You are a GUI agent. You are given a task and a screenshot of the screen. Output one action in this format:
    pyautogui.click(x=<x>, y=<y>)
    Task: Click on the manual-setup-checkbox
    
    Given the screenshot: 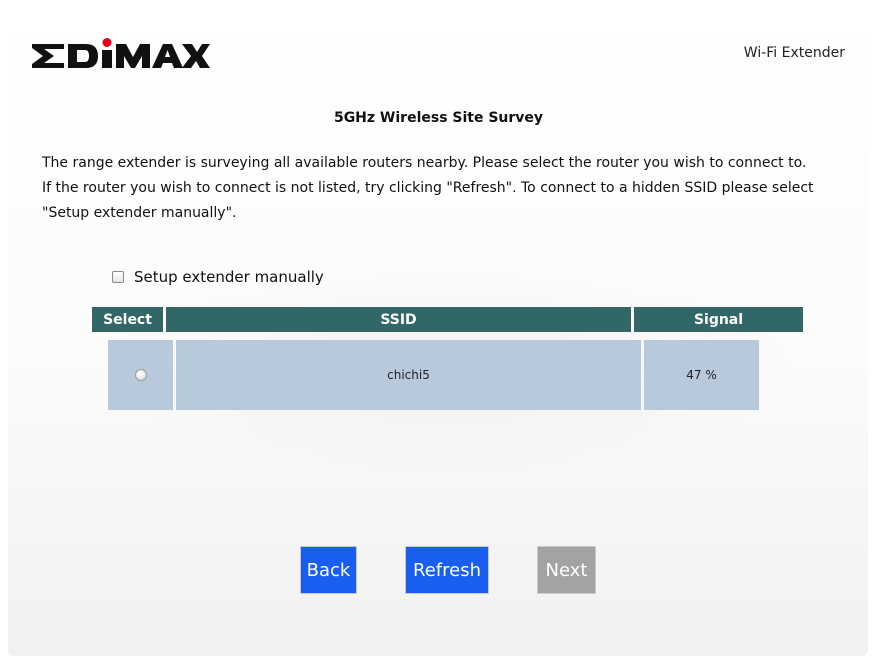 What is the action you would take?
    pyautogui.click(x=118, y=277)
    